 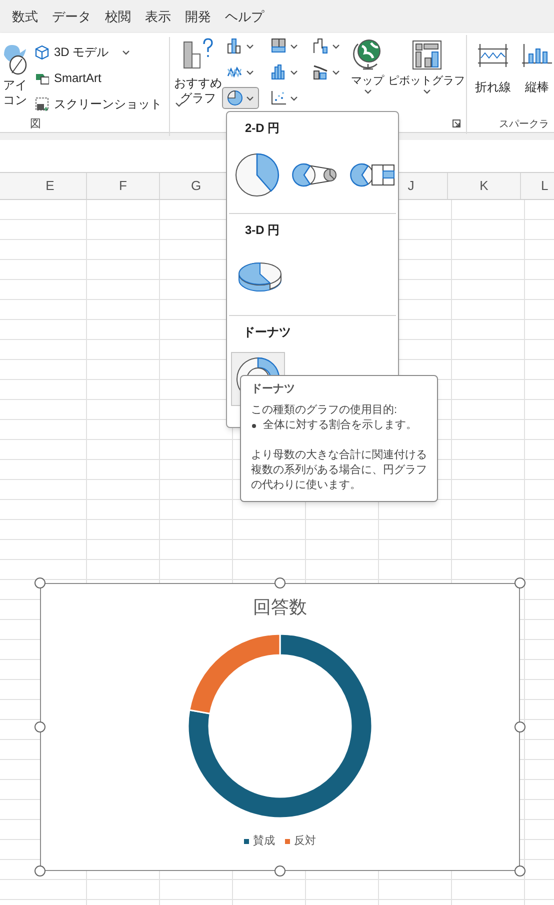 What do you see at coordinates (254, 426) in the screenshot?
I see `bullet-icon` at bounding box center [254, 426].